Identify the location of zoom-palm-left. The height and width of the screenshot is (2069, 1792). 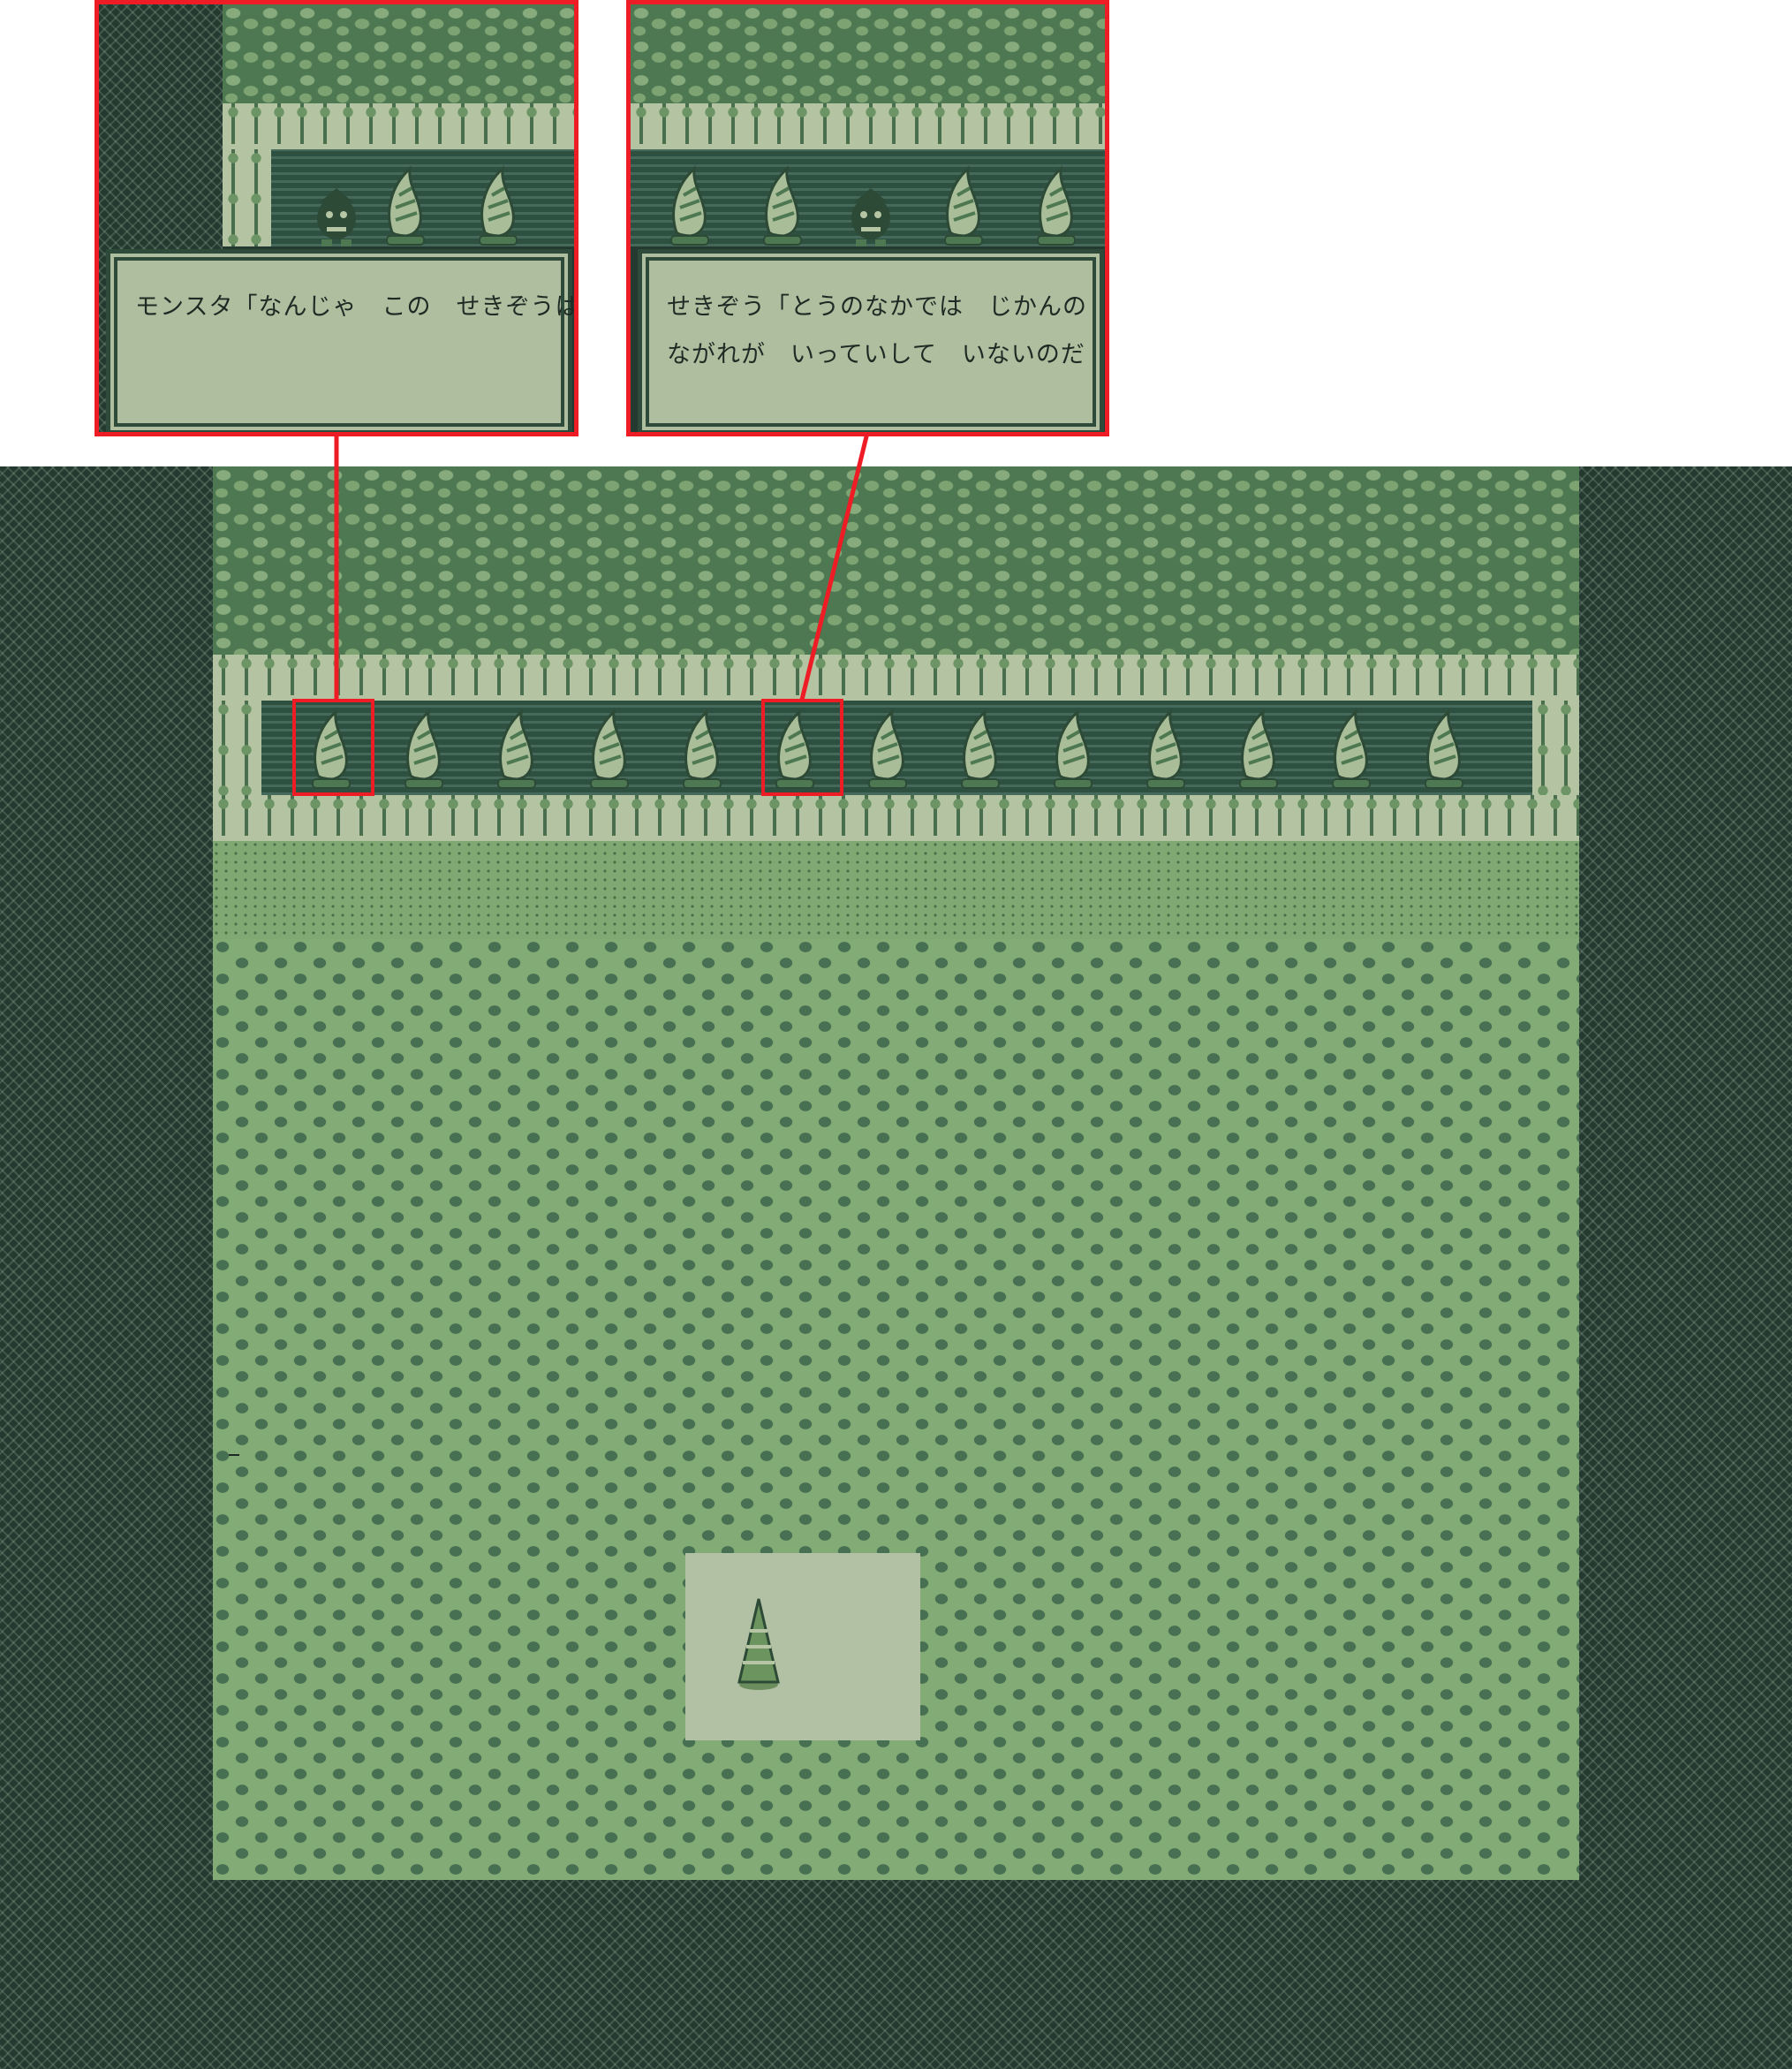
(247, 197).